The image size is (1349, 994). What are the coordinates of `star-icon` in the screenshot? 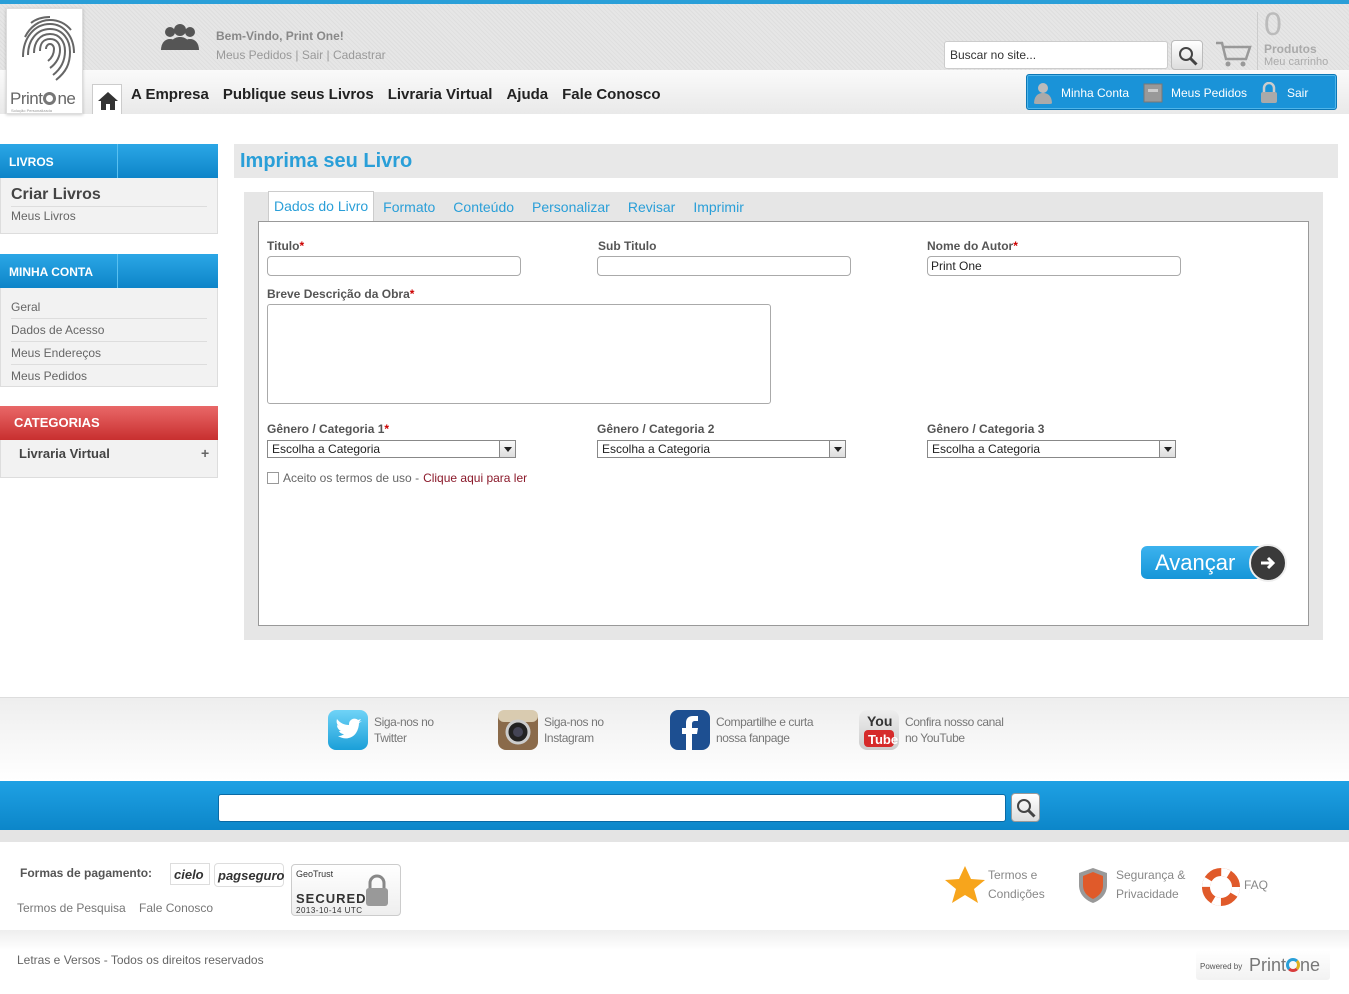 It's located at (965, 884).